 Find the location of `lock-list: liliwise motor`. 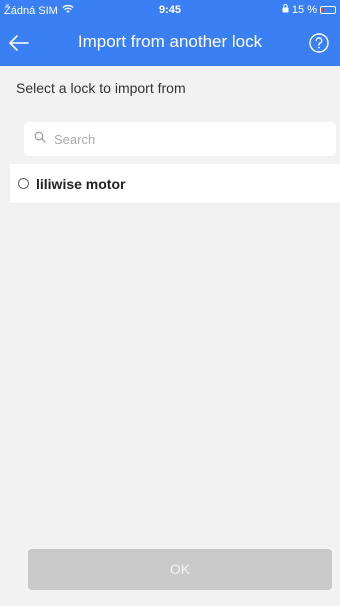

lock-list: liliwise motor is located at coordinates (175, 184).